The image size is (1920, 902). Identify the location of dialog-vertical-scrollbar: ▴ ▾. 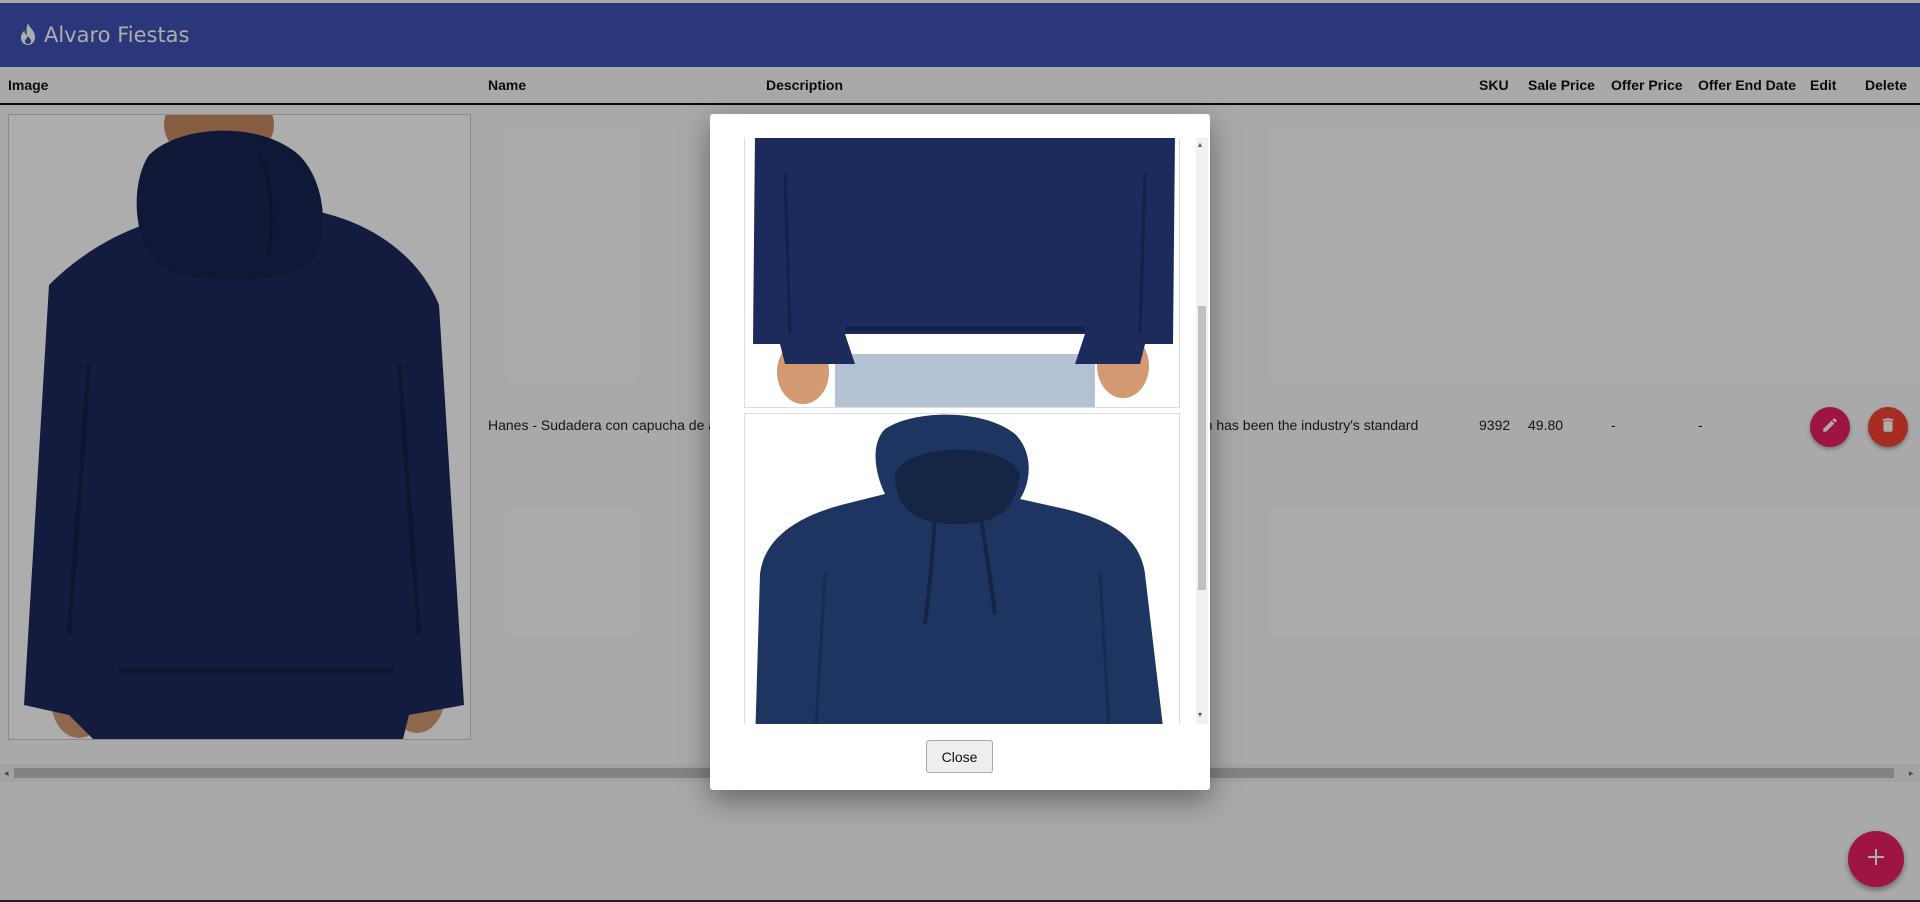
(1202, 431).